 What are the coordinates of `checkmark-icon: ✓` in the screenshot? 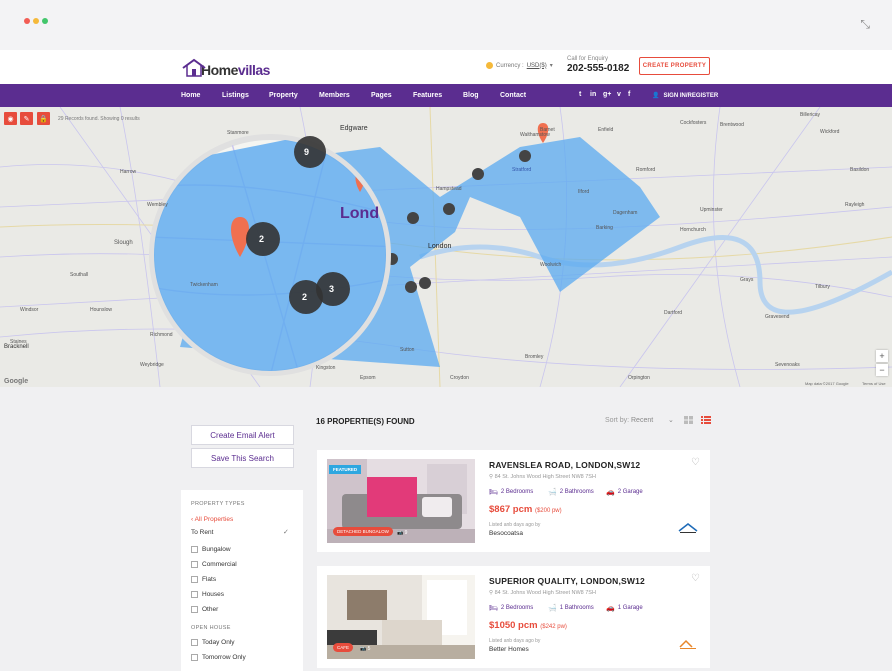 It's located at (286, 532).